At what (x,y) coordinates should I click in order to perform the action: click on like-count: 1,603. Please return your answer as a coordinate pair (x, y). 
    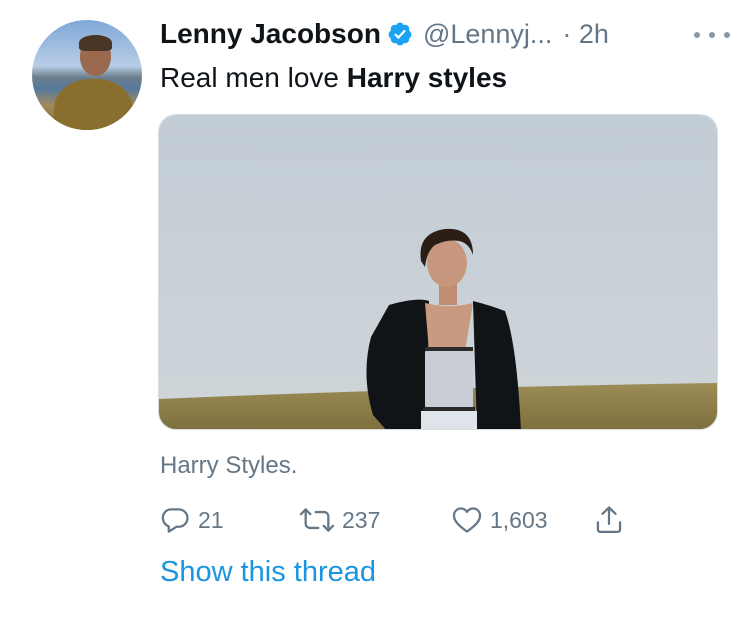
    Looking at the image, I should click on (519, 519).